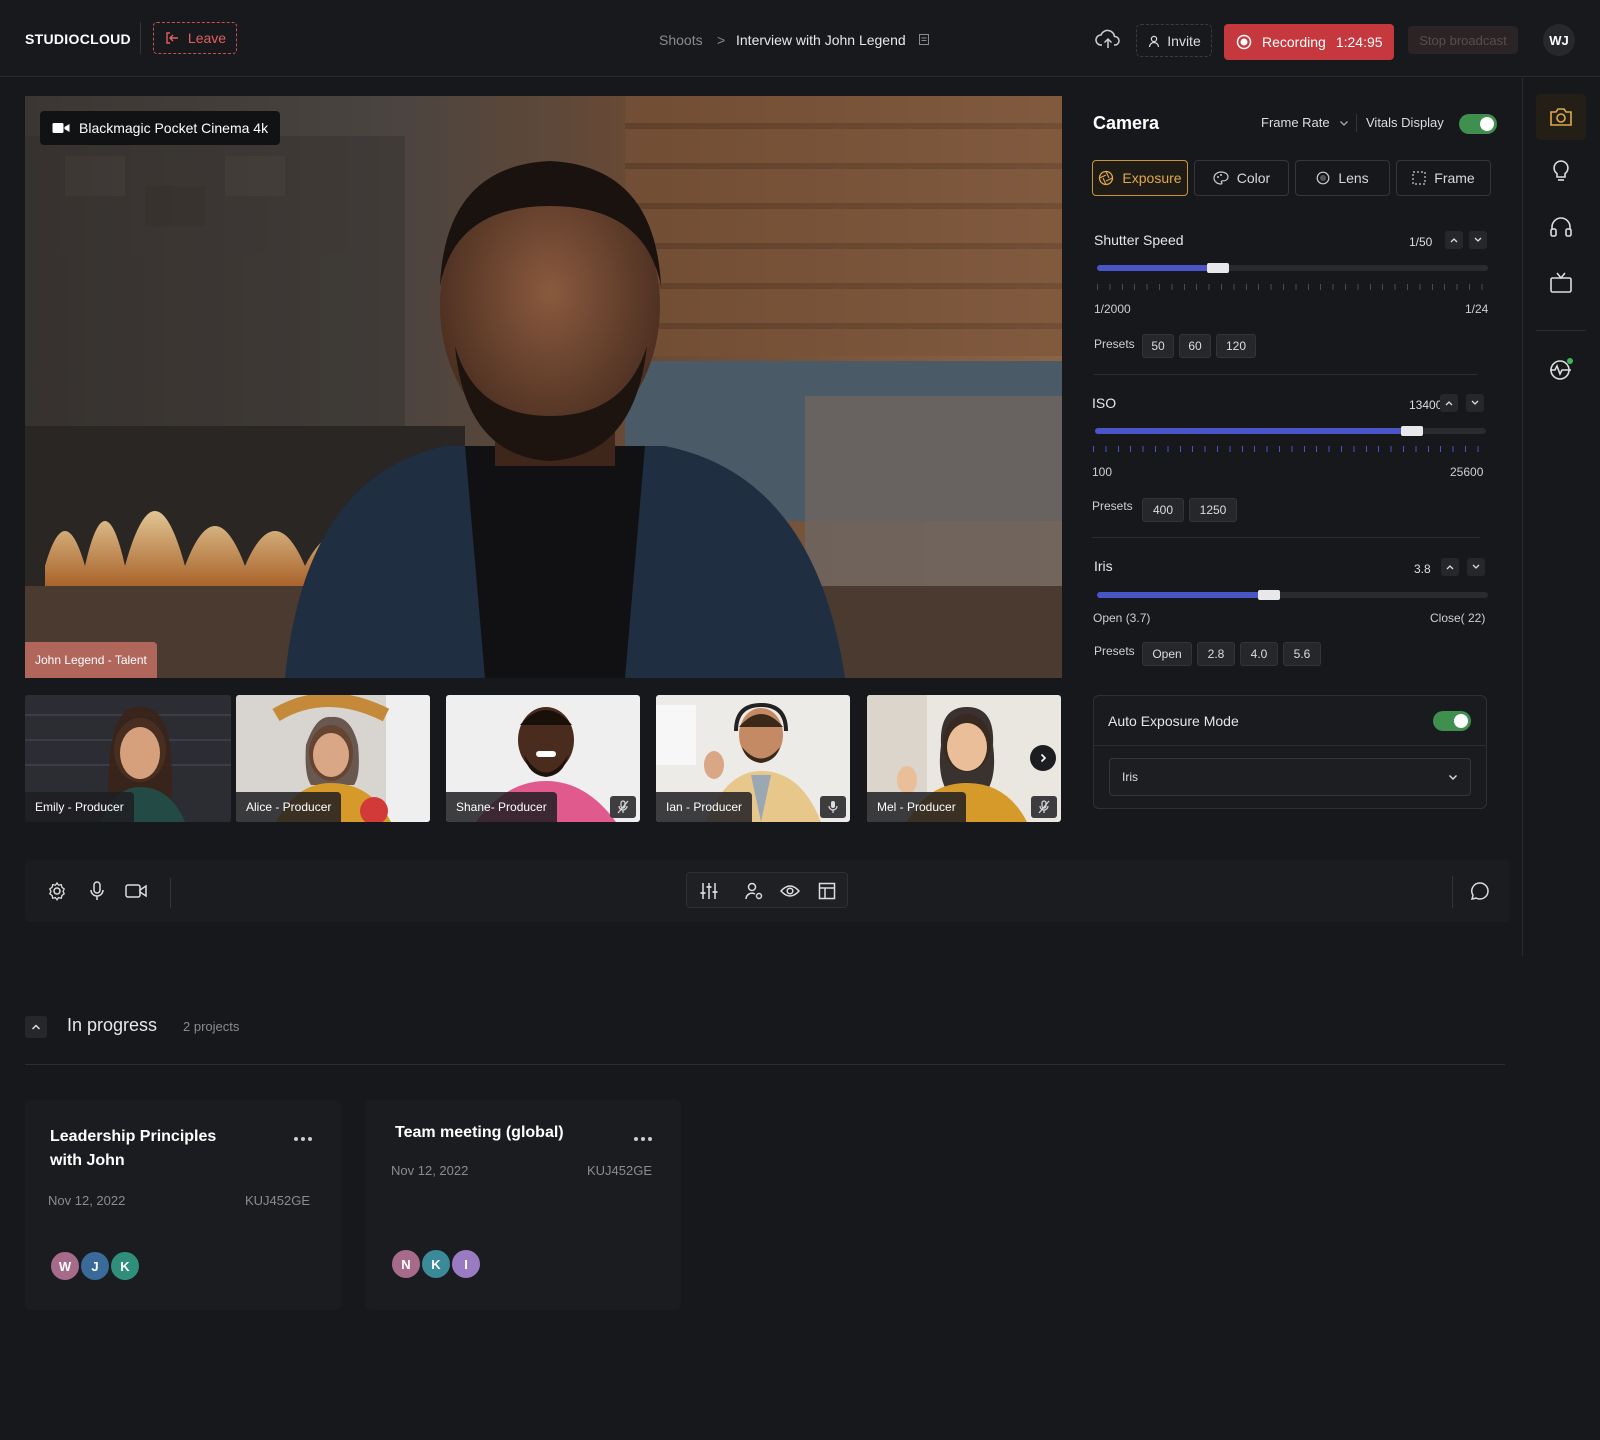 The image size is (1600, 1440). I want to click on camera-name: Blackmagic Pocket Cinema 4k, so click(174, 128).